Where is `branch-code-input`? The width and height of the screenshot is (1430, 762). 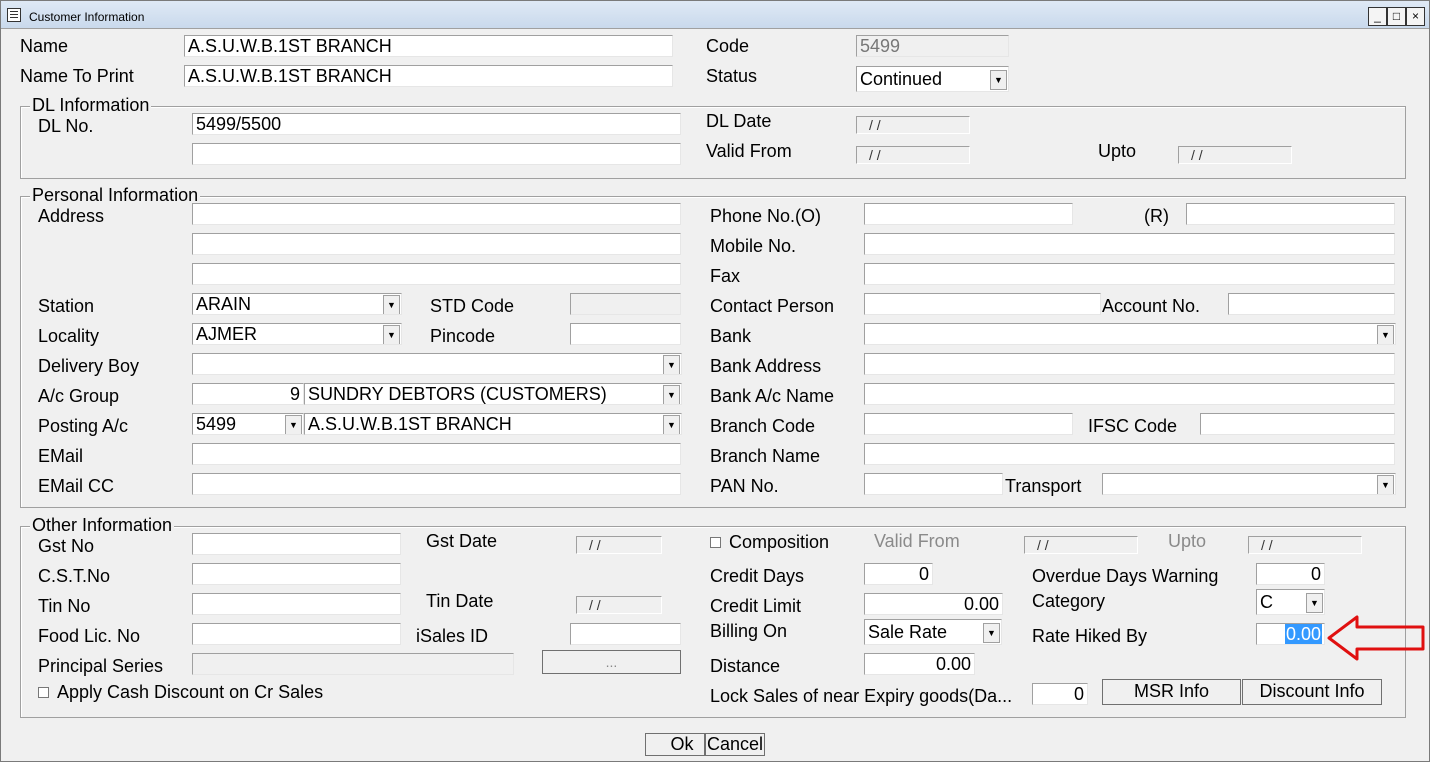
branch-code-input is located at coordinates (968, 424).